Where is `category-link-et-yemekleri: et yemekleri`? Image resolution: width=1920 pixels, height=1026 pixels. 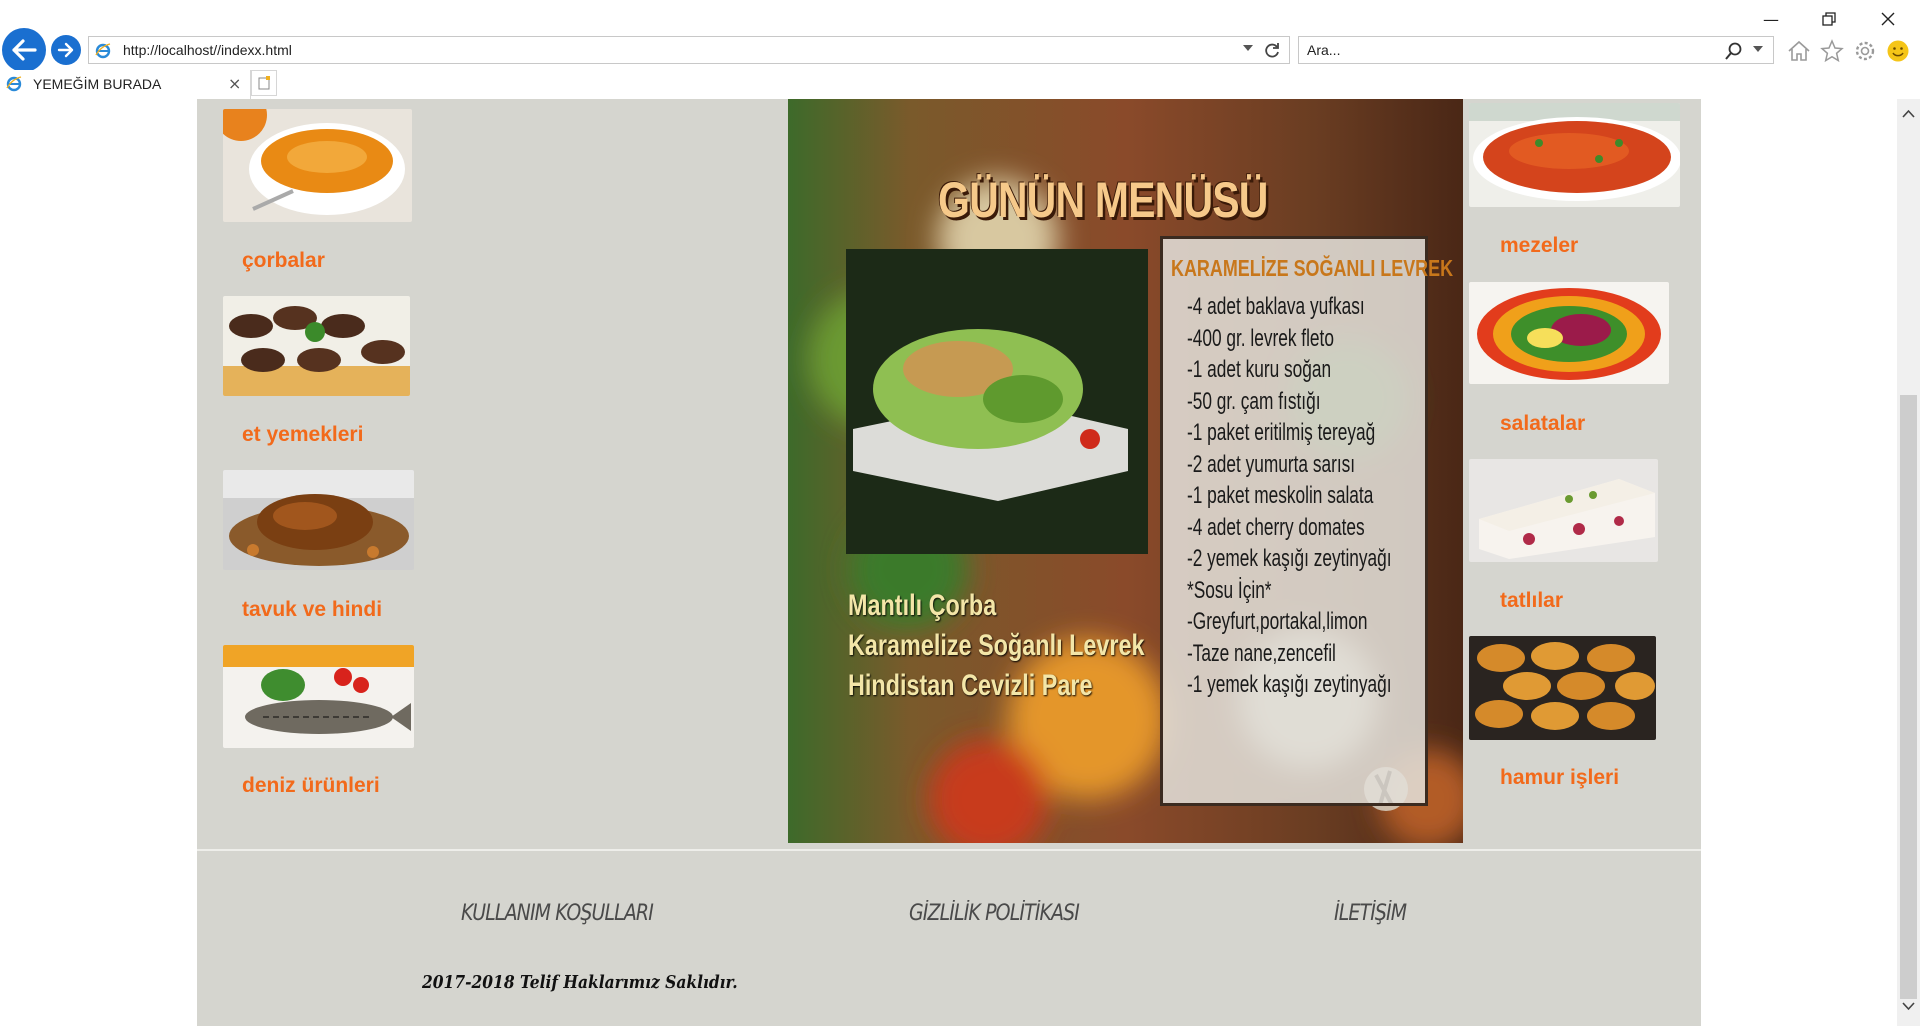 category-link-et-yemekleri: et yemekleri is located at coordinates (302, 435).